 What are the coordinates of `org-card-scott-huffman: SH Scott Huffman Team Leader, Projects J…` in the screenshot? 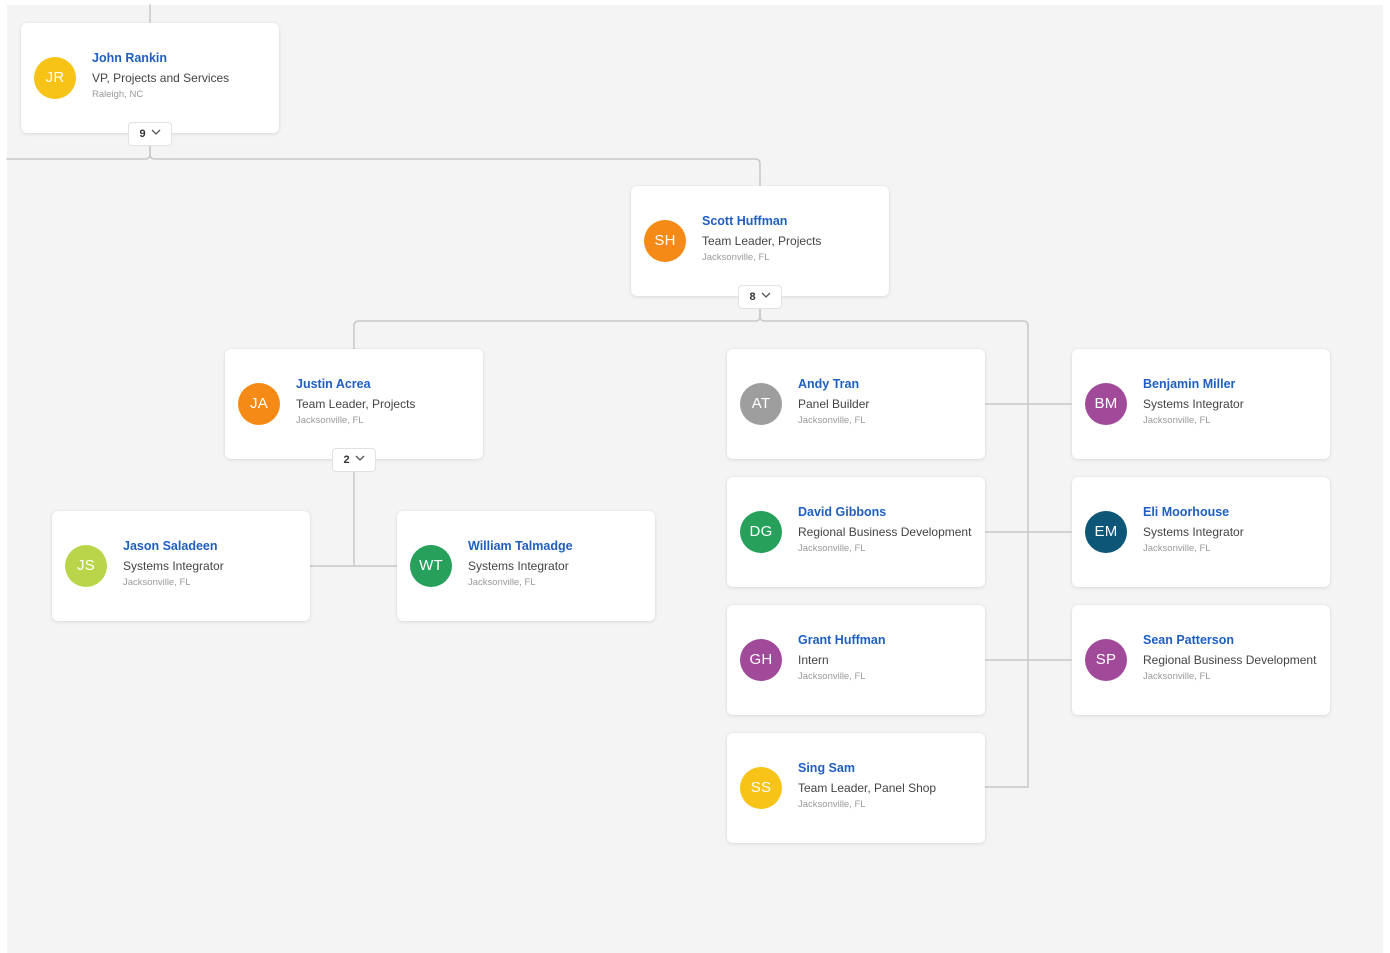 It's located at (760, 241).